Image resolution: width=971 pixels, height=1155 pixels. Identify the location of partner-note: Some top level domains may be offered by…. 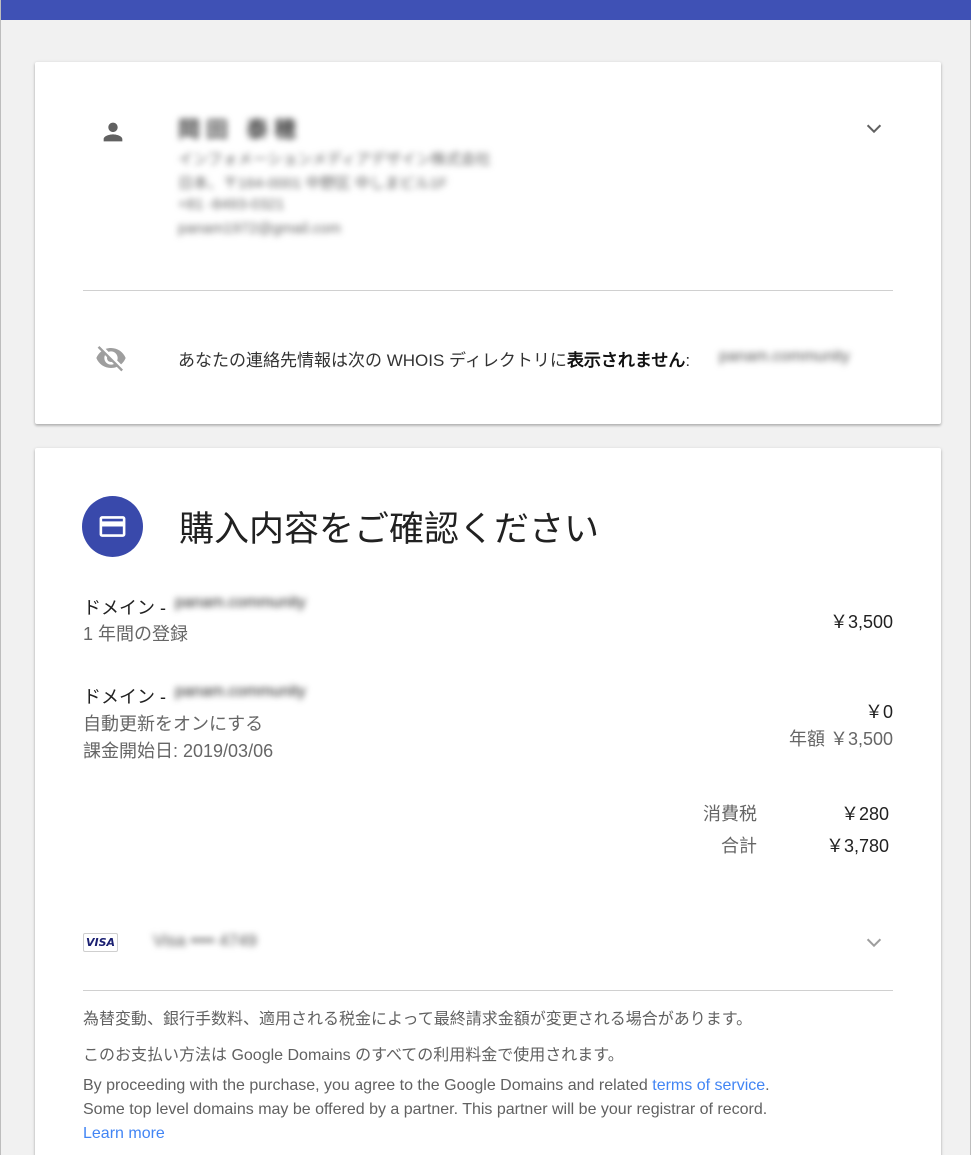
(425, 1109).